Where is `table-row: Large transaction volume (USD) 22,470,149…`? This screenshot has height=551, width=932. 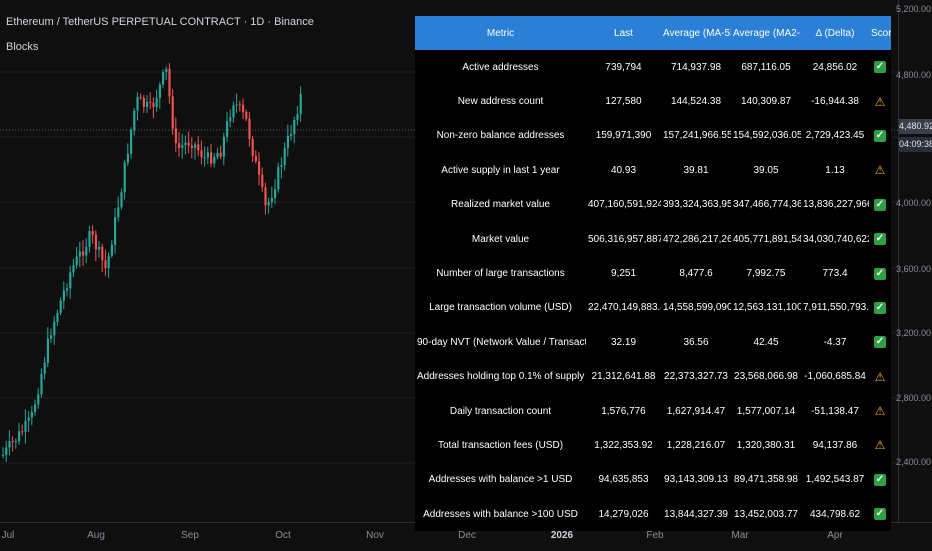 table-row: Large transaction volume (USD) 22,470,149… is located at coordinates (653, 308).